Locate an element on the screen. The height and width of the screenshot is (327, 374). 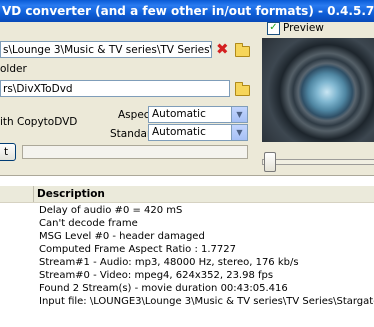
log-message: MSG Level #0 - header damaged is located at coordinates (122, 236).